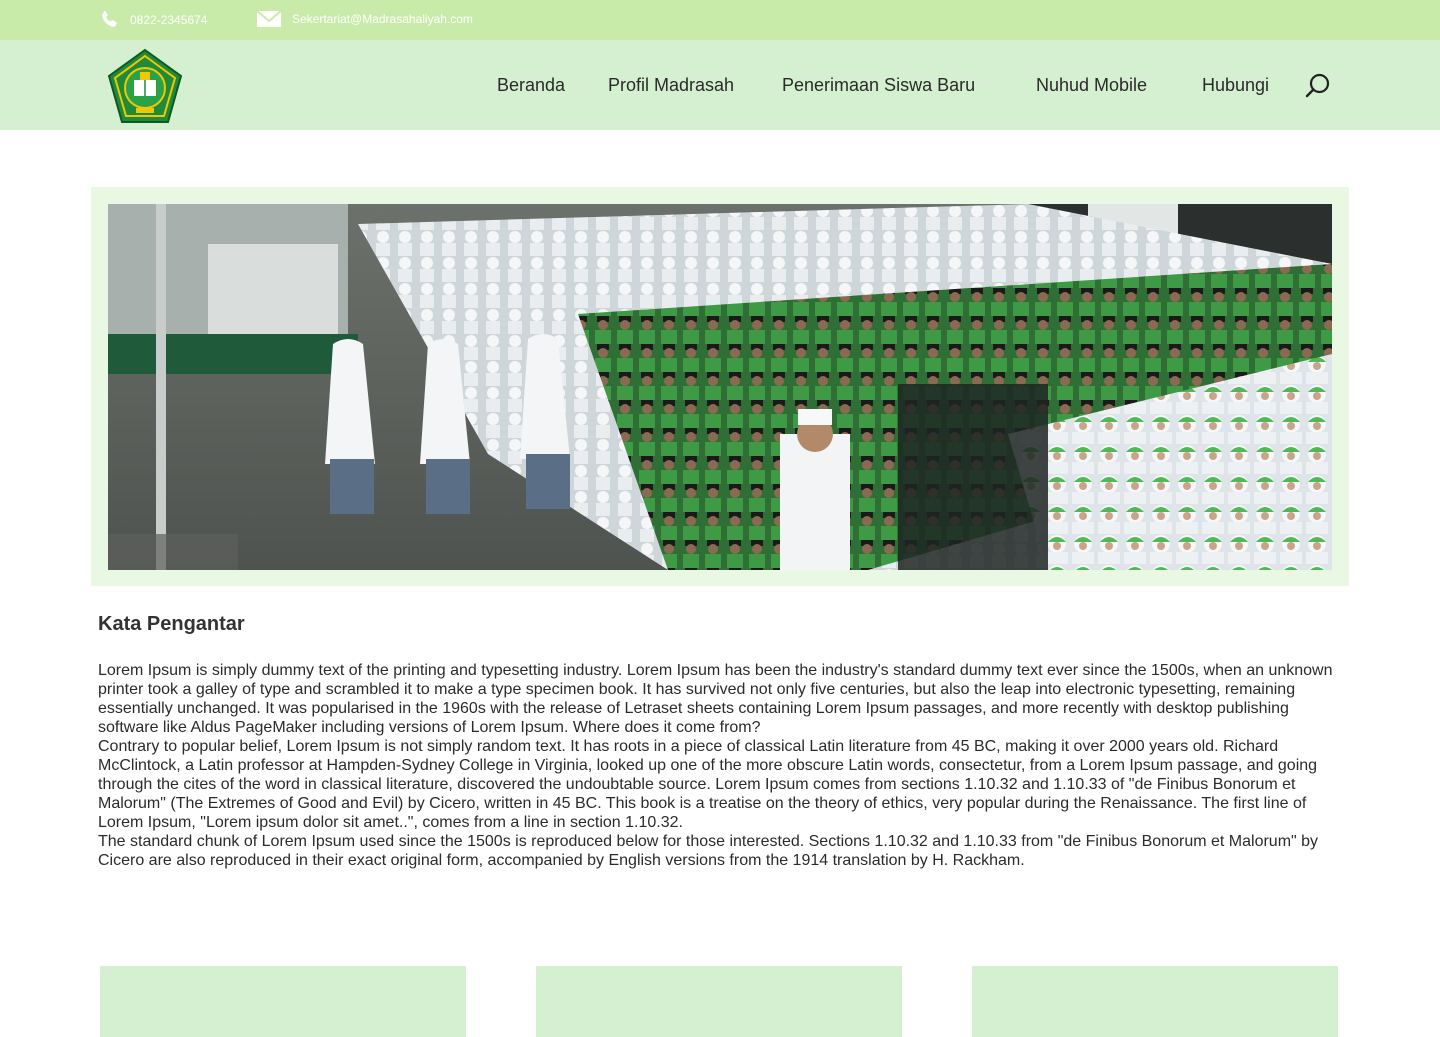  I want to click on nav-penerimaan-siswa-baru: Penerimaan Siswa Baru, so click(878, 85).